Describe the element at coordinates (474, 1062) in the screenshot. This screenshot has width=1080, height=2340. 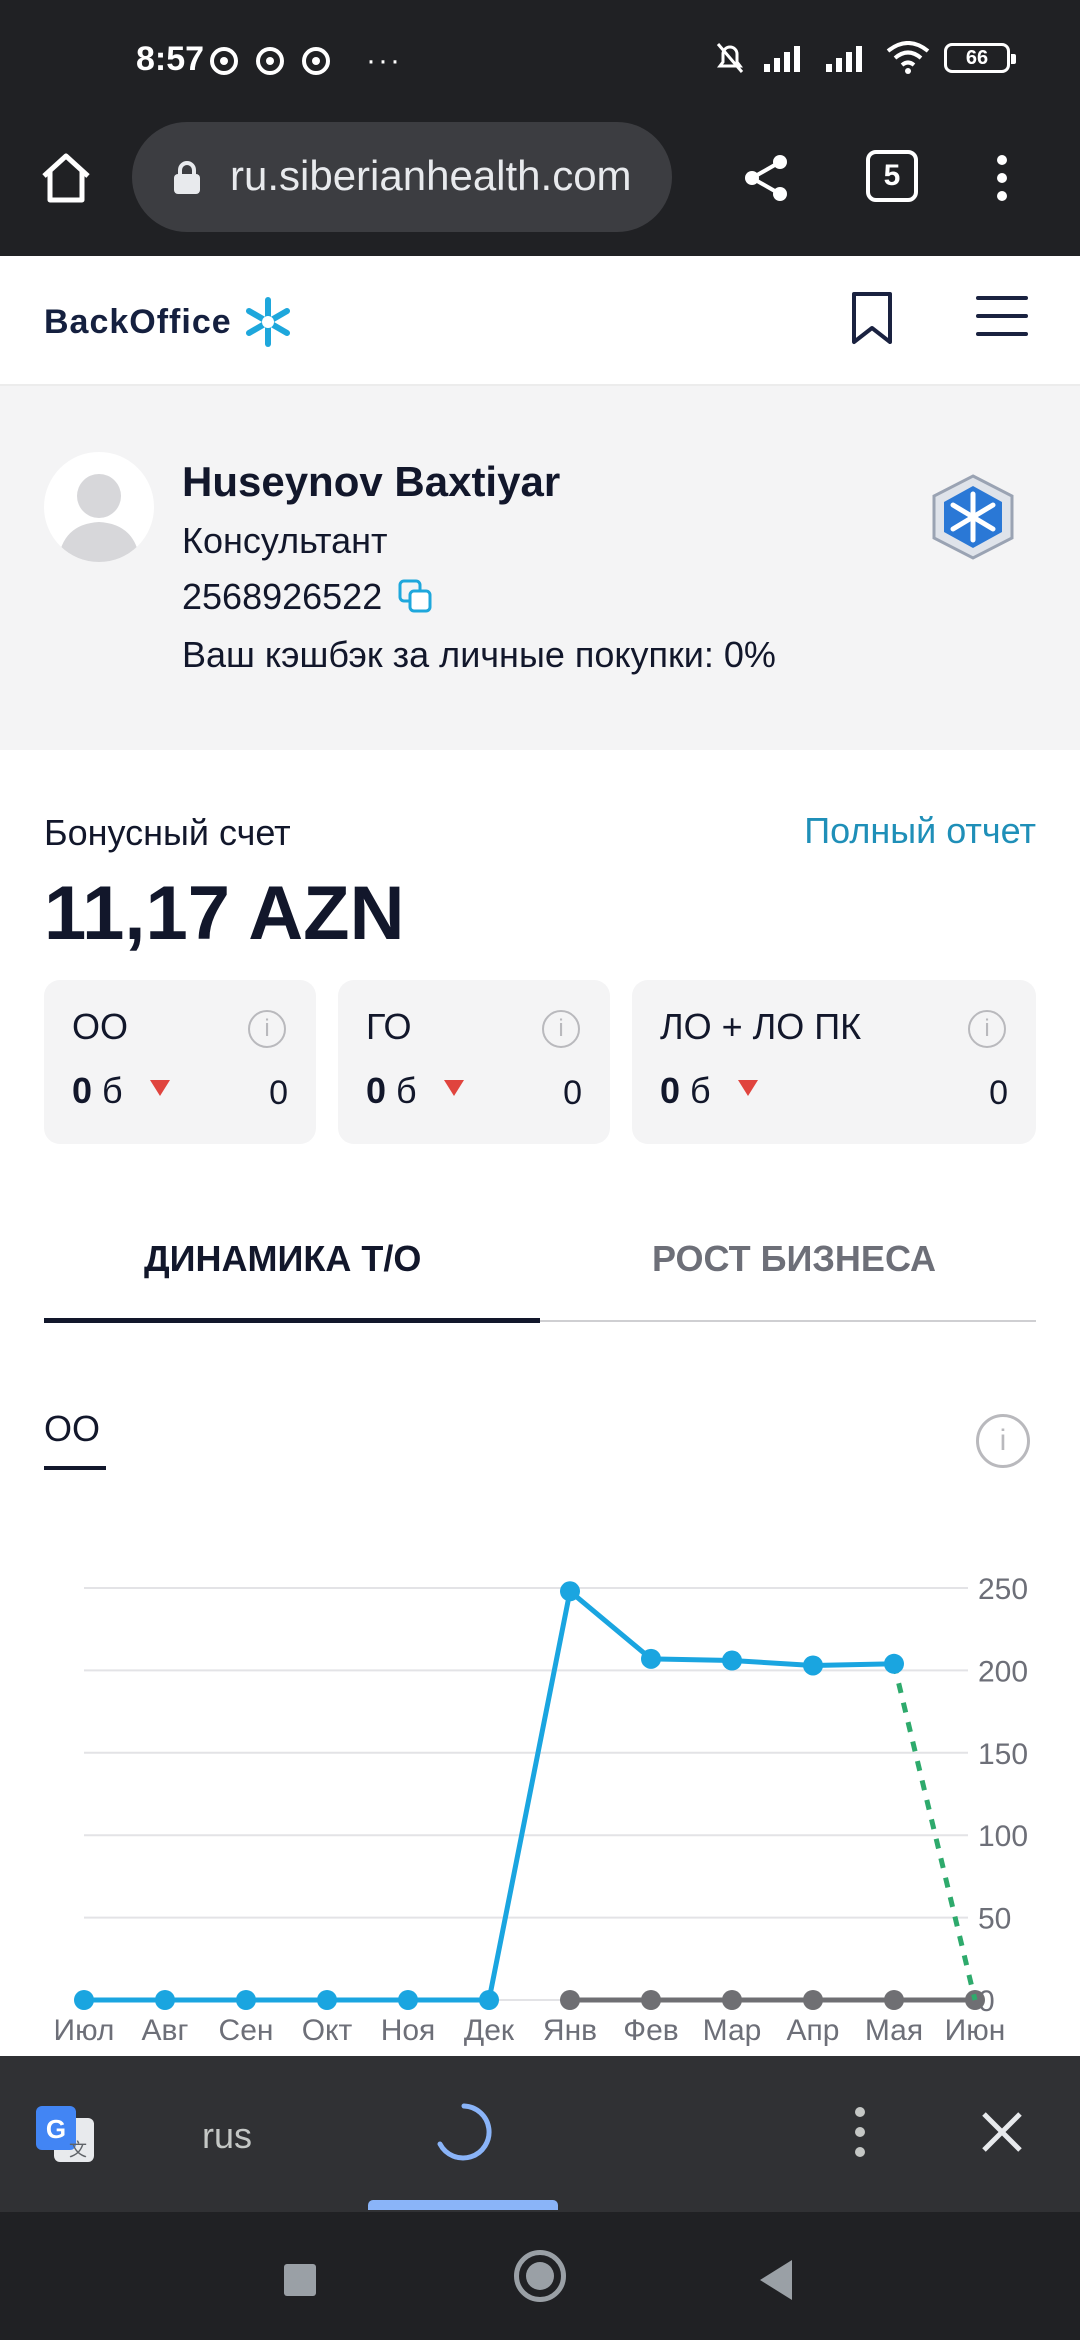
I see `card-go: ГО i 0 б 0` at that location.